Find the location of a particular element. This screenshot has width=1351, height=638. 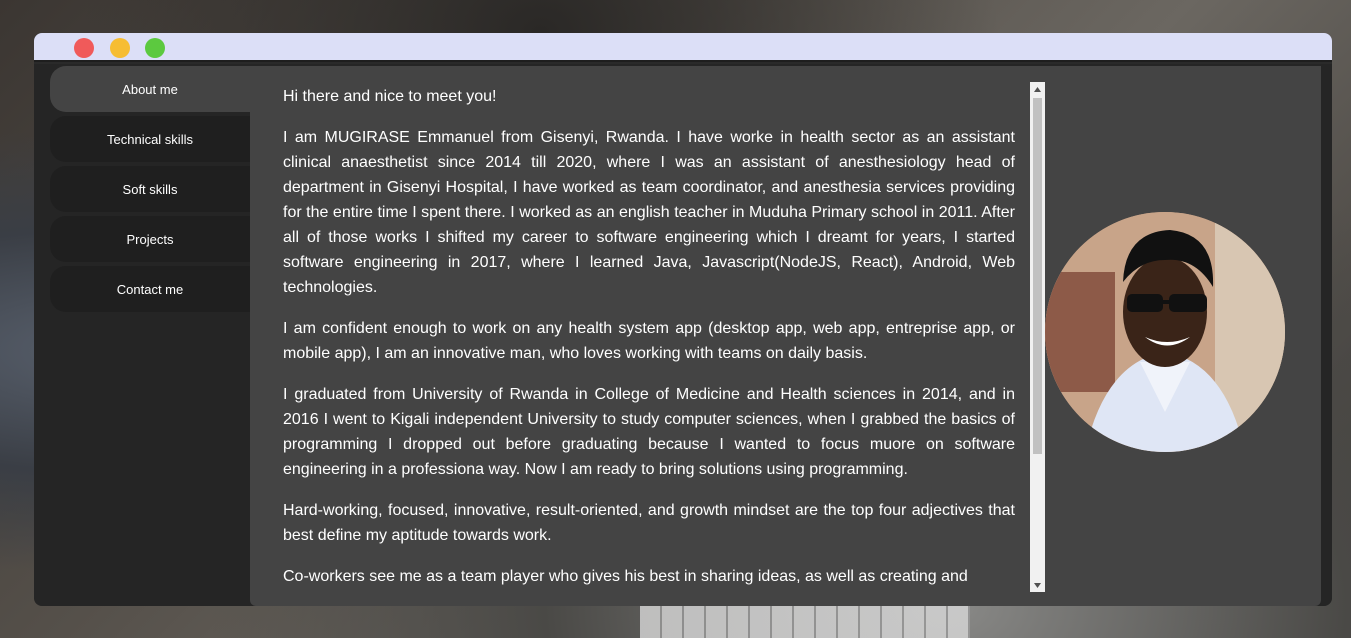

sidebar-item-label: Technical skills is located at coordinates (150, 139).